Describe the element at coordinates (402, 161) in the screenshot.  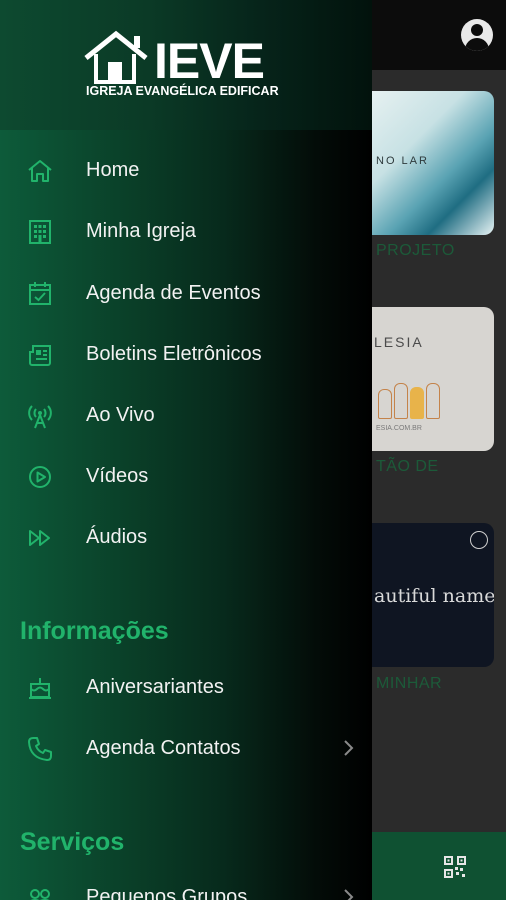
I see `card-title: NO LAR` at that location.